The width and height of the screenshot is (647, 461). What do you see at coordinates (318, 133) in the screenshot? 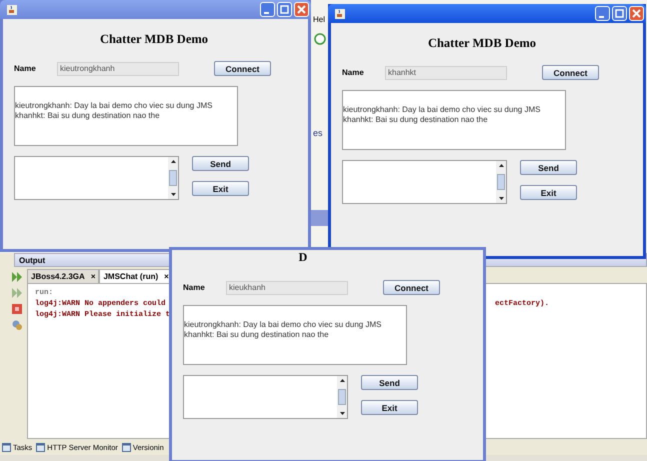
I see `editor-text: es` at bounding box center [318, 133].